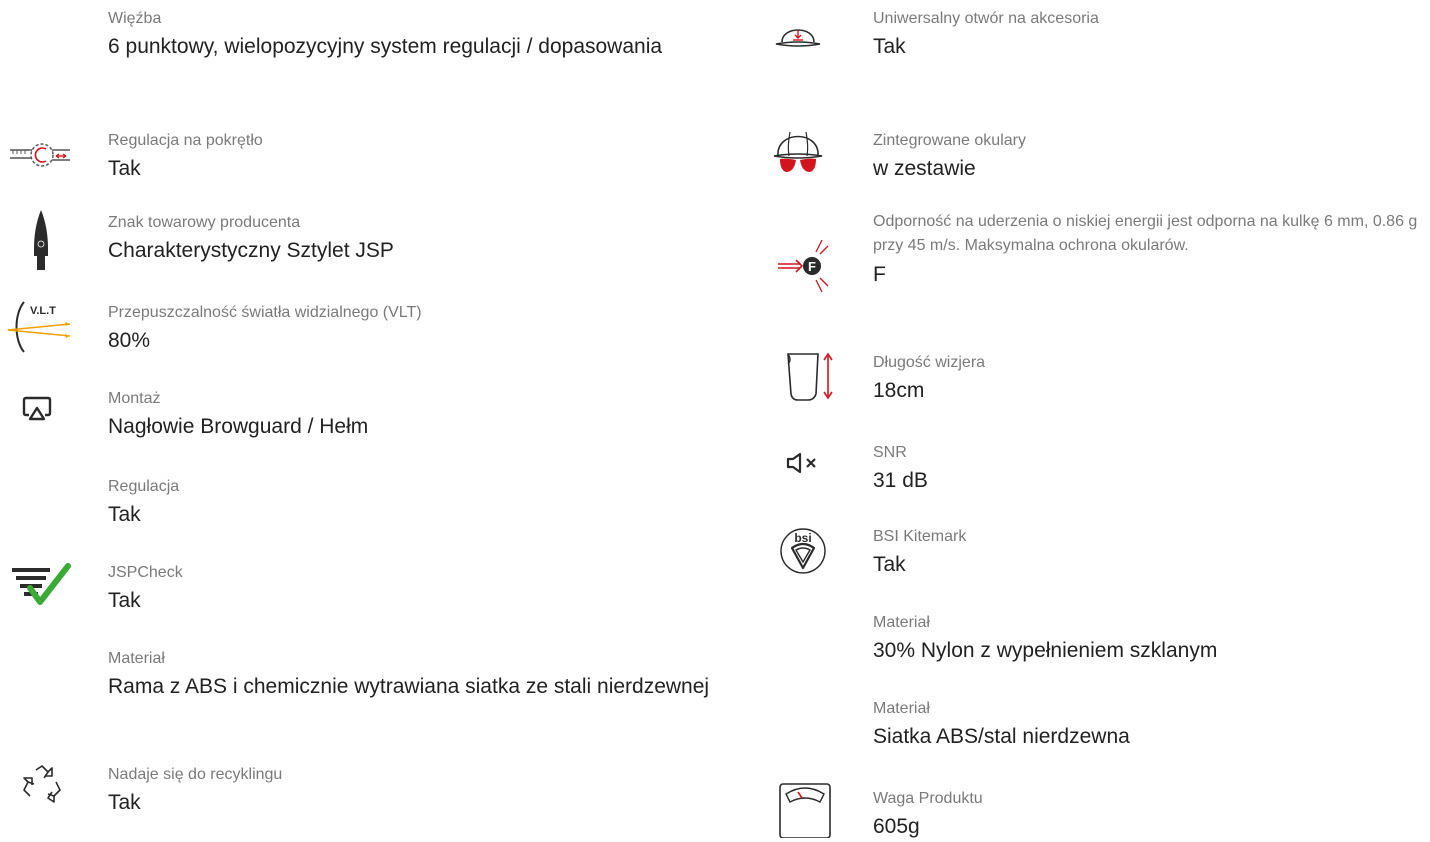  What do you see at coordinates (418, 415) in the screenshot?
I see `spec-montaz: Montaż Nagłowie Browguard / Hełm` at bounding box center [418, 415].